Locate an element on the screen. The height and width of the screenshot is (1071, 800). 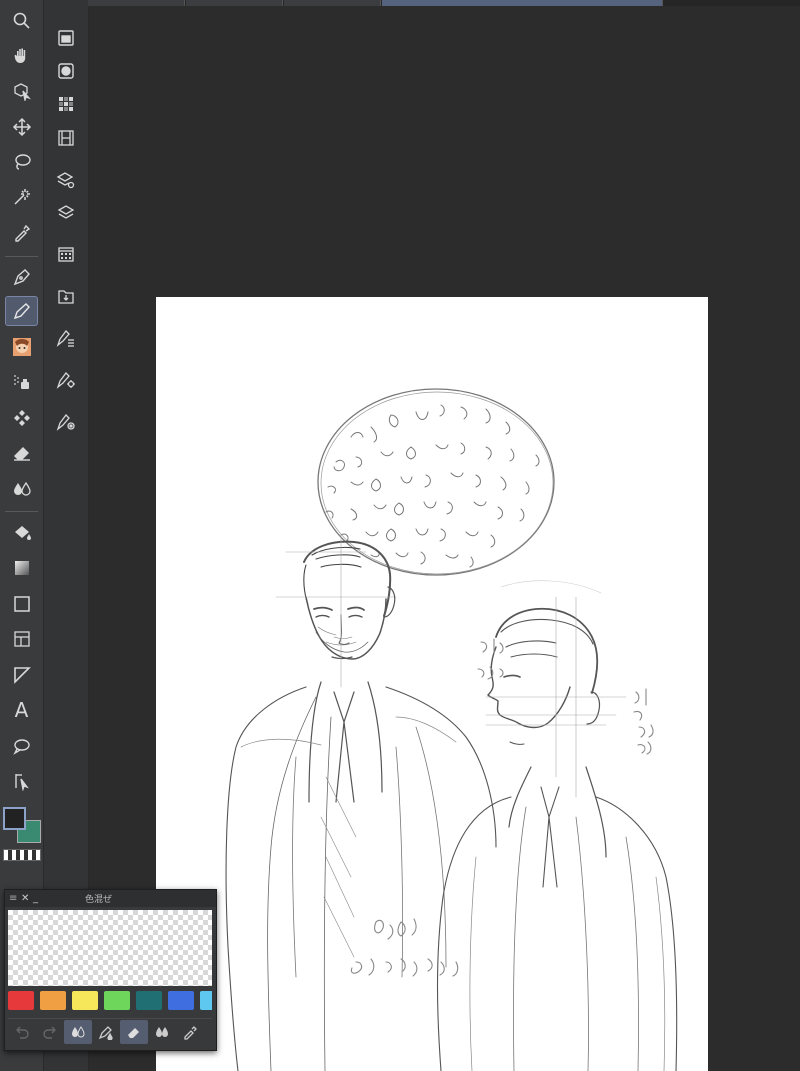
document-tabs is located at coordinates (444, 3).